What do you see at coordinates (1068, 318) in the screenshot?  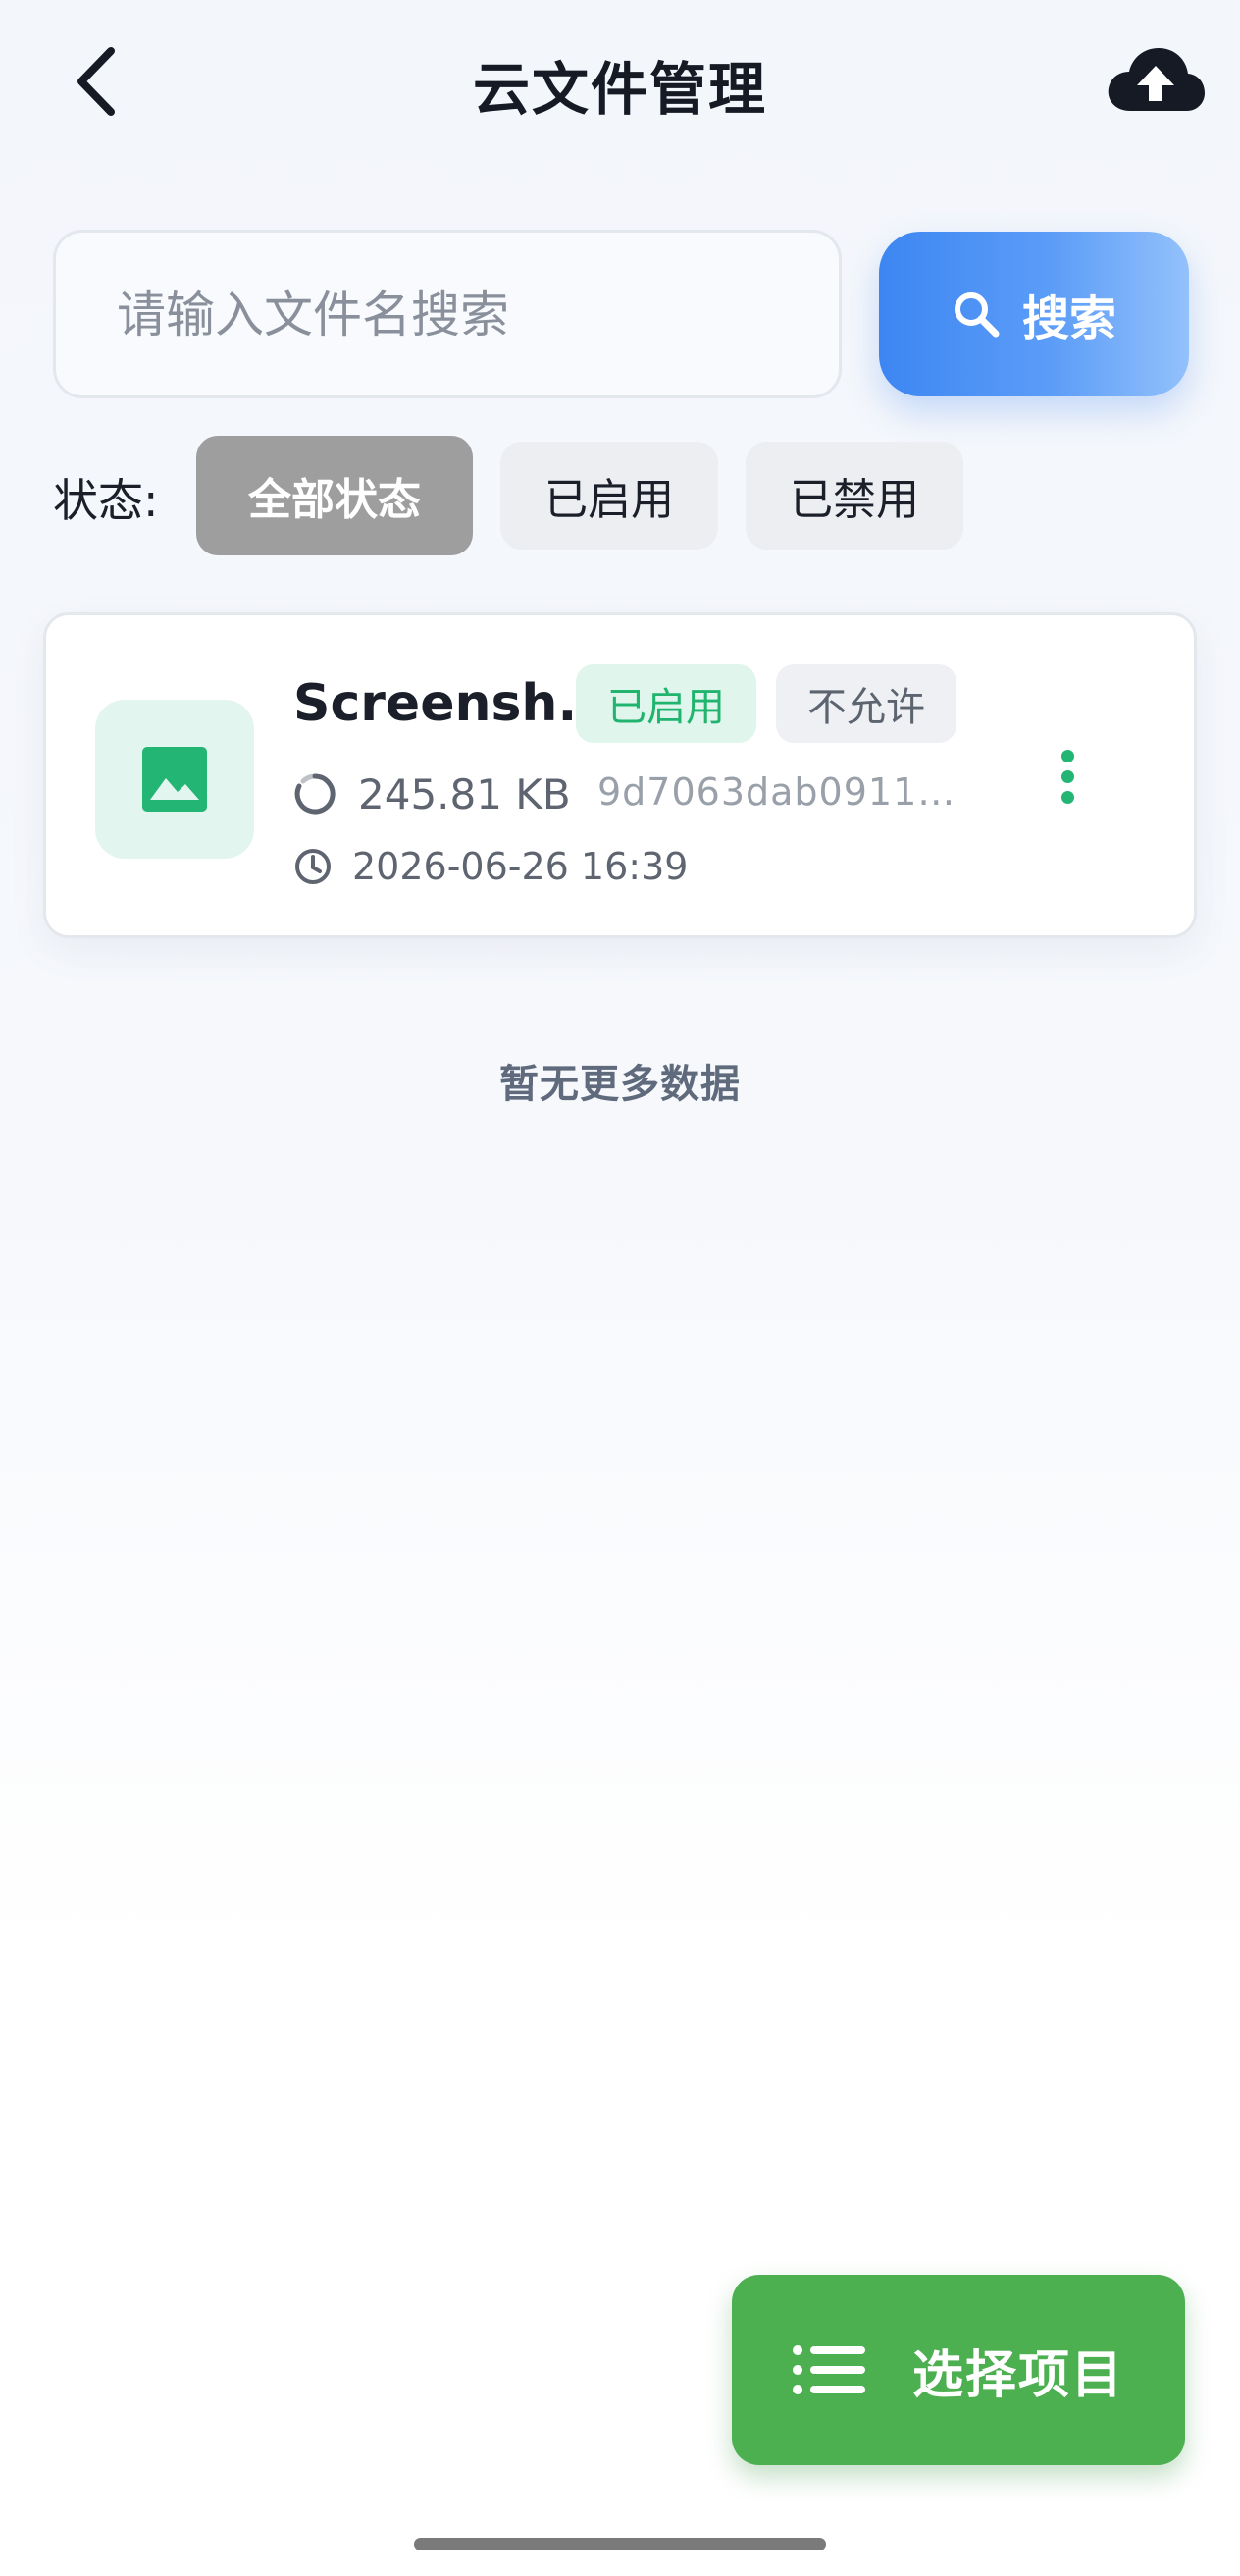 I see `search-button-label: 搜索` at bounding box center [1068, 318].